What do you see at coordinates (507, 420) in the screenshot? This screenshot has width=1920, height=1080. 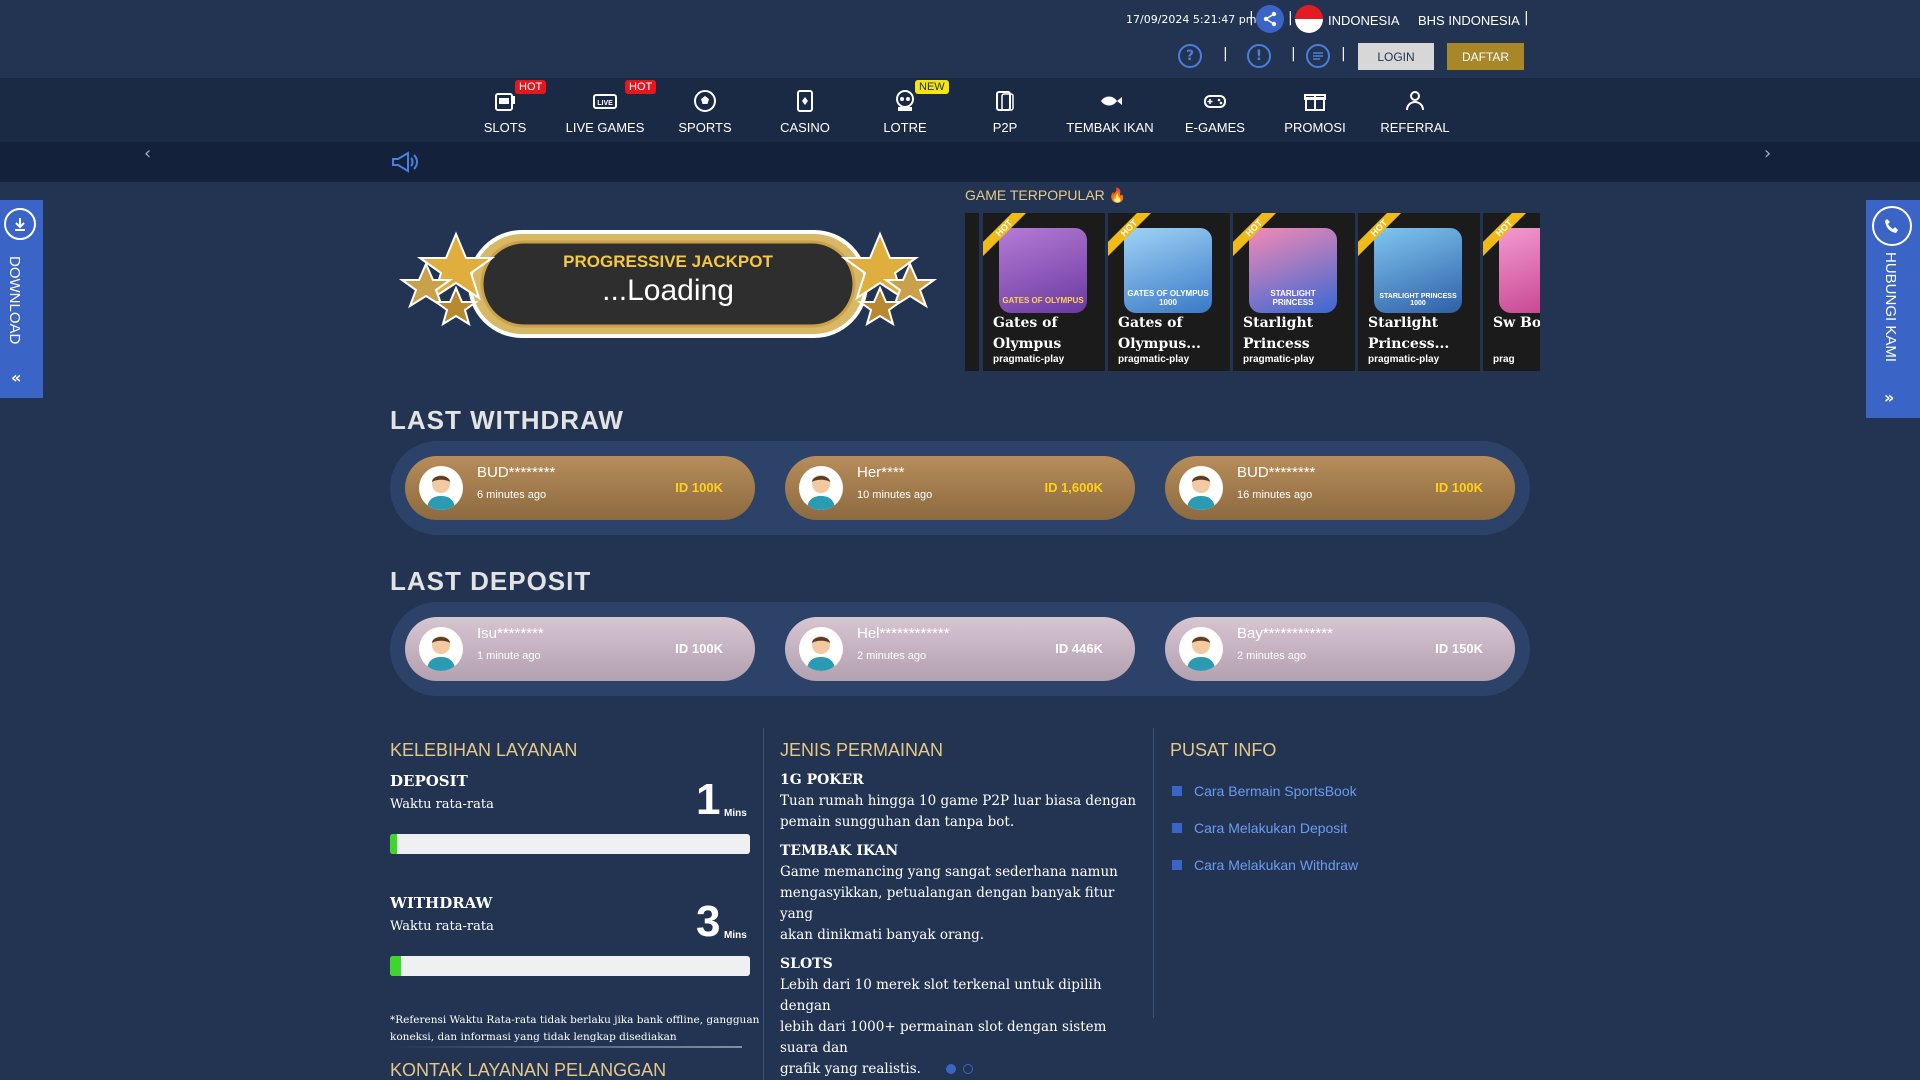 I see `last-withdraw-title: LAST WITHDRAW` at bounding box center [507, 420].